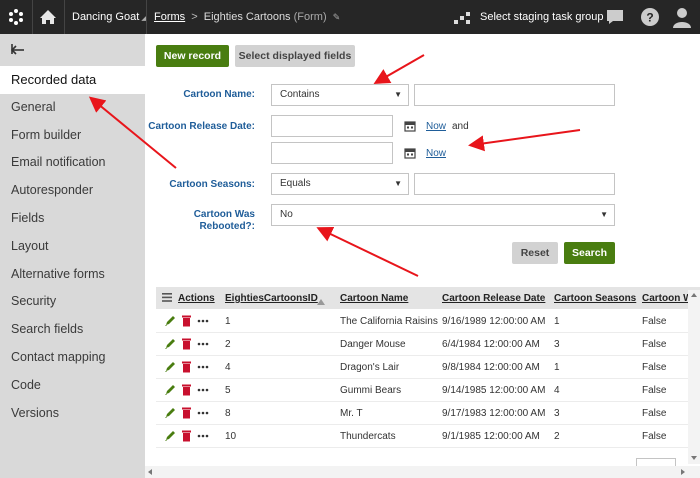  I want to click on cell-date: 9/16/1989 12:00:00 AM, so click(494, 321).